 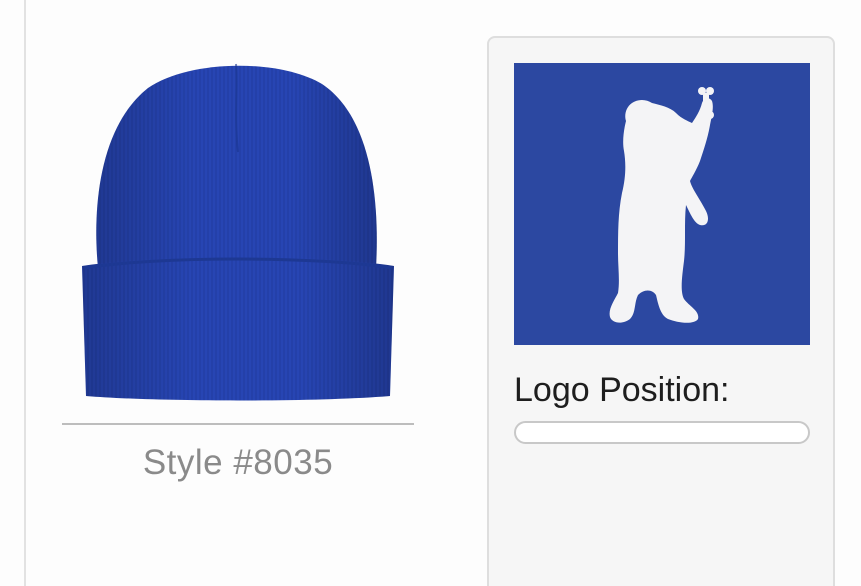 I want to click on logo-position-label: Logo Position:, so click(x=622, y=390).